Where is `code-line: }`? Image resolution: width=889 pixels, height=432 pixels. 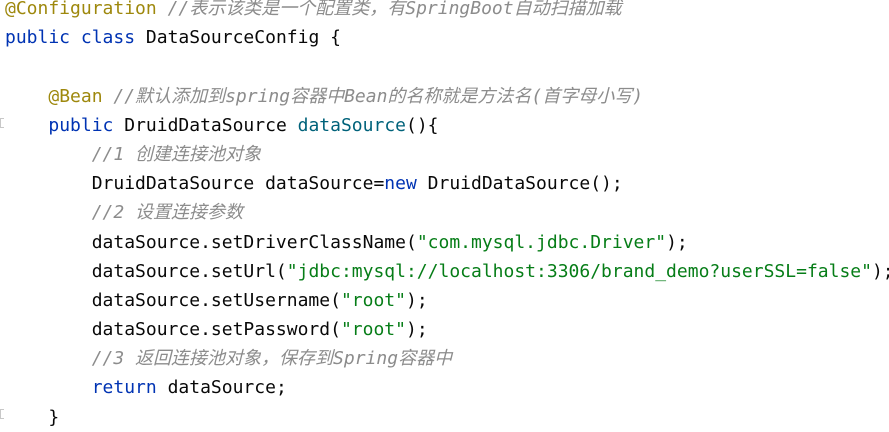
code-line: } is located at coordinates (447, 417).